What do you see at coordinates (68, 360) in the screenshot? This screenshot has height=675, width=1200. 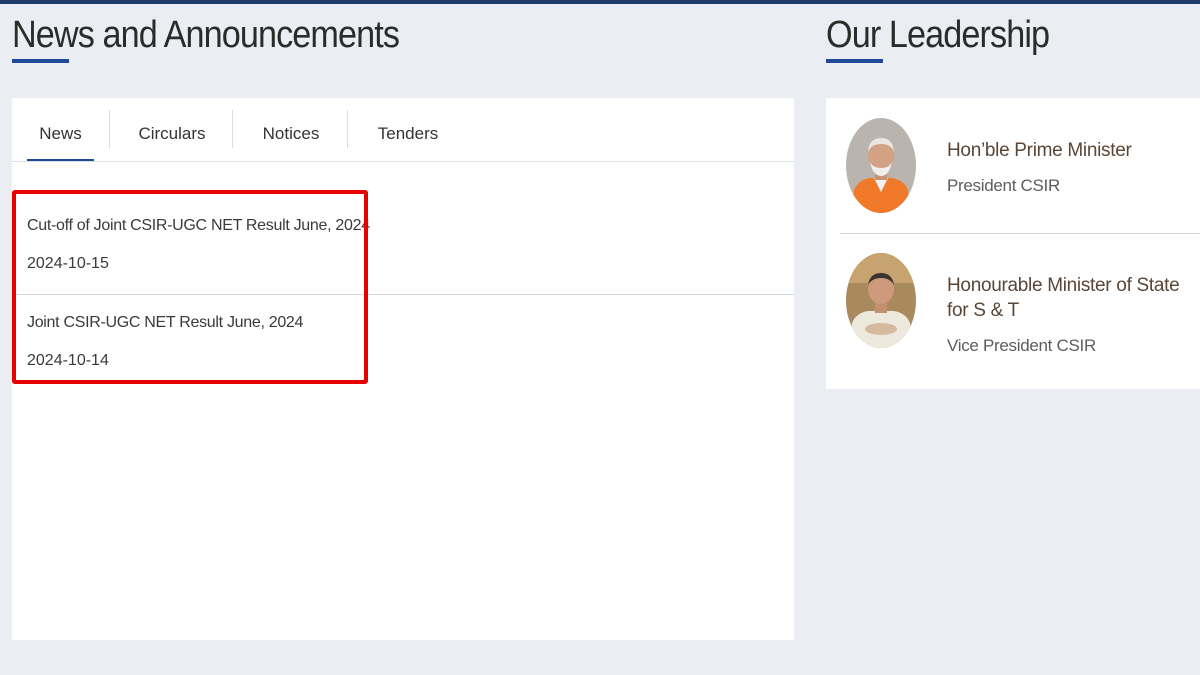 I see `news-item-date: 2024-10-14` at bounding box center [68, 360].